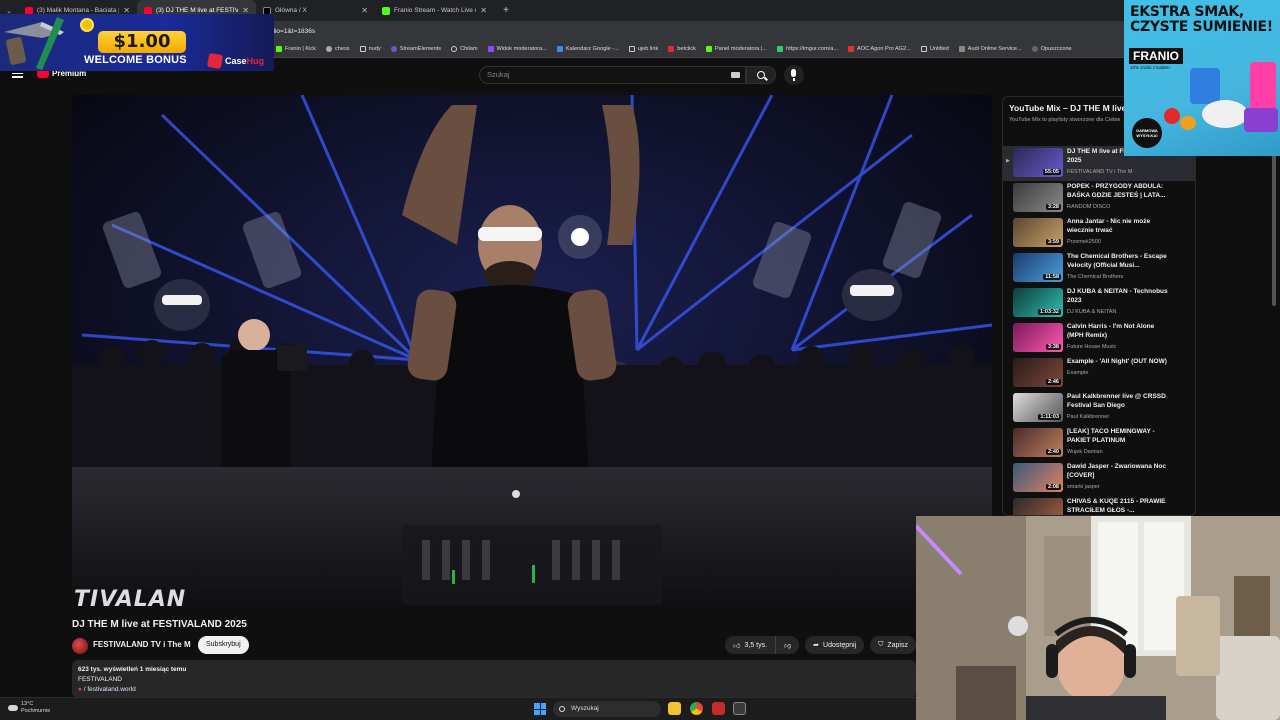 The height and width of the screenshot is (720, 1280). What do you see at coordinates (735, 75) in the screenshot?
I see `keyboard-icon` at bounding box center [735, 75].